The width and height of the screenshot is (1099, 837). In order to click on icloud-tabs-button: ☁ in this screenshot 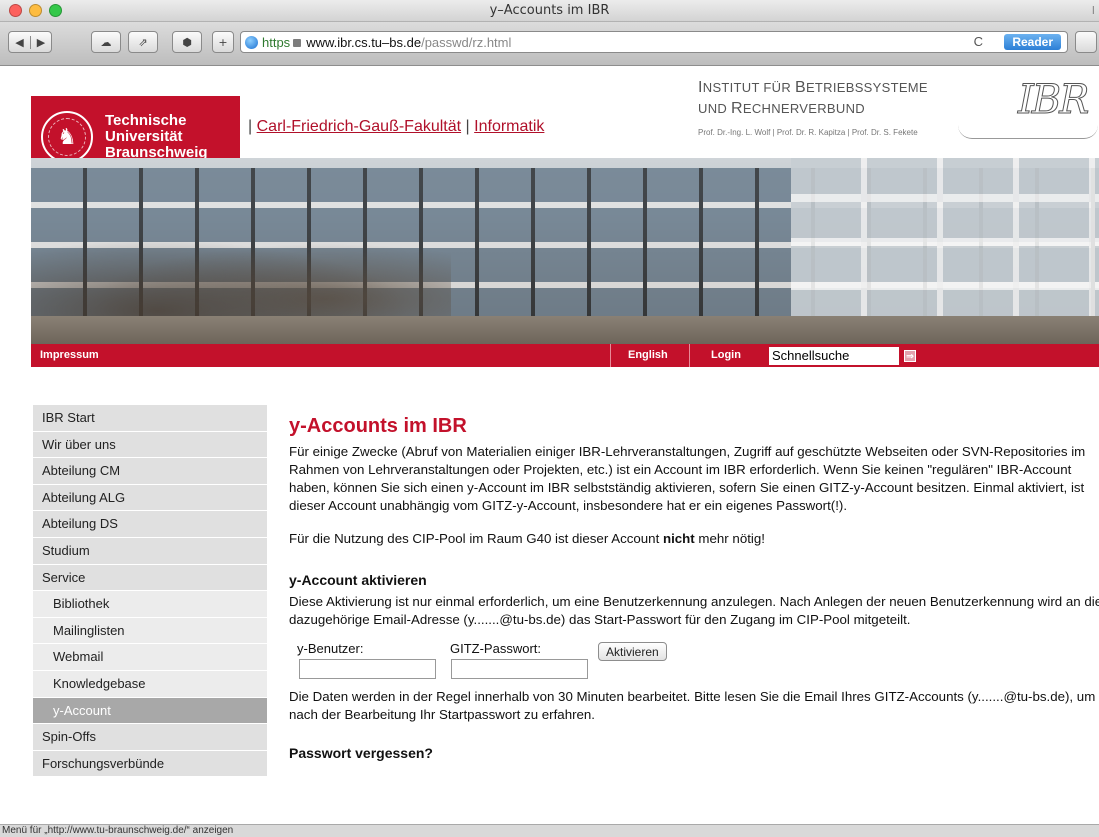, I will do `click(106, 42)`.